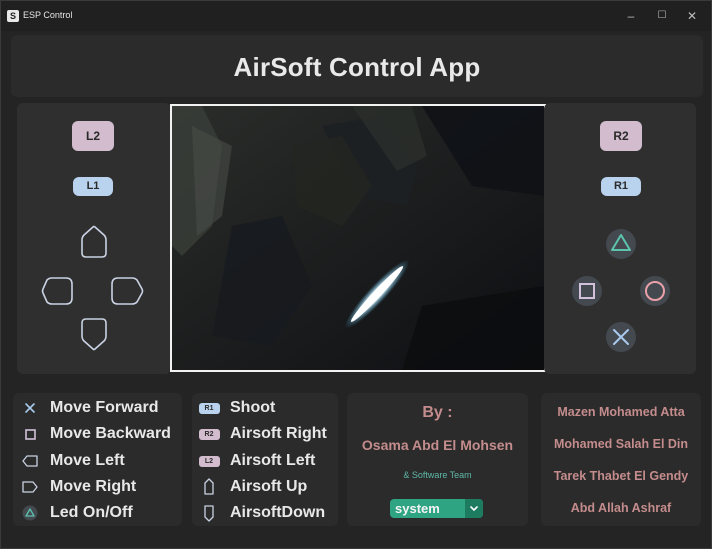 The height and width of the screenshot is (549, 712). What do you see at coordinates (655, 291) in the screenshot?
I see `circle-button` at bounding box center [655, 291].